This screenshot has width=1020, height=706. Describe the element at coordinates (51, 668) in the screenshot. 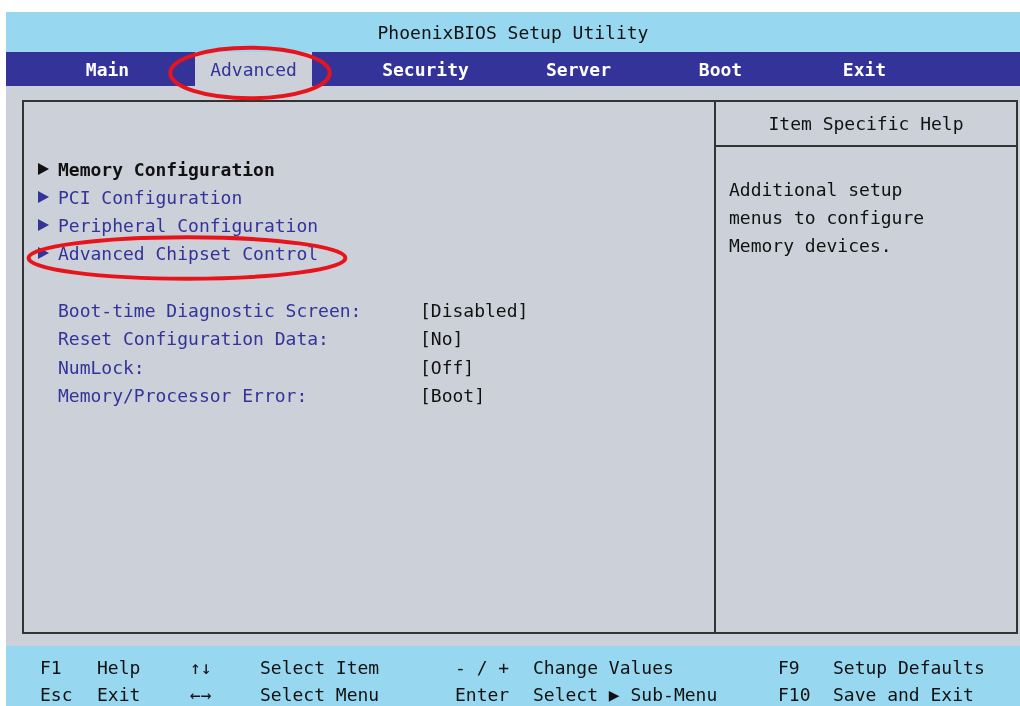

I see `key-hint: F1` at that location.